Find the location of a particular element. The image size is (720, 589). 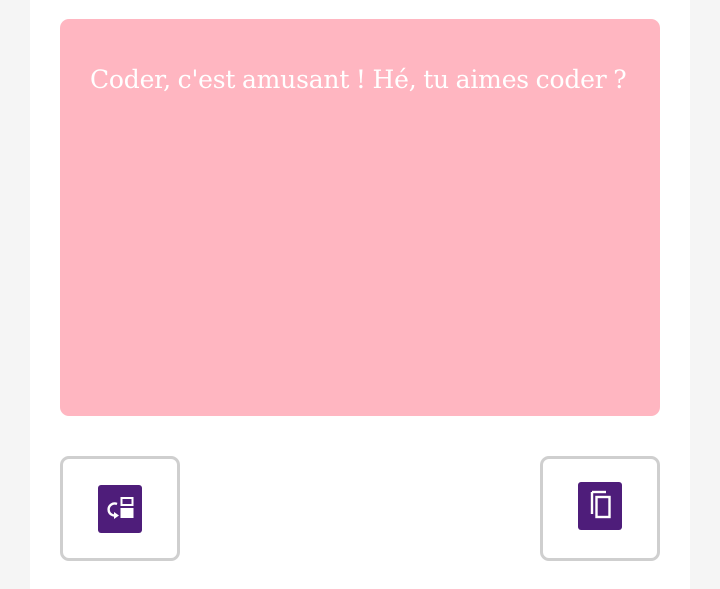

swap-icon is located at coordinates (120, 508).